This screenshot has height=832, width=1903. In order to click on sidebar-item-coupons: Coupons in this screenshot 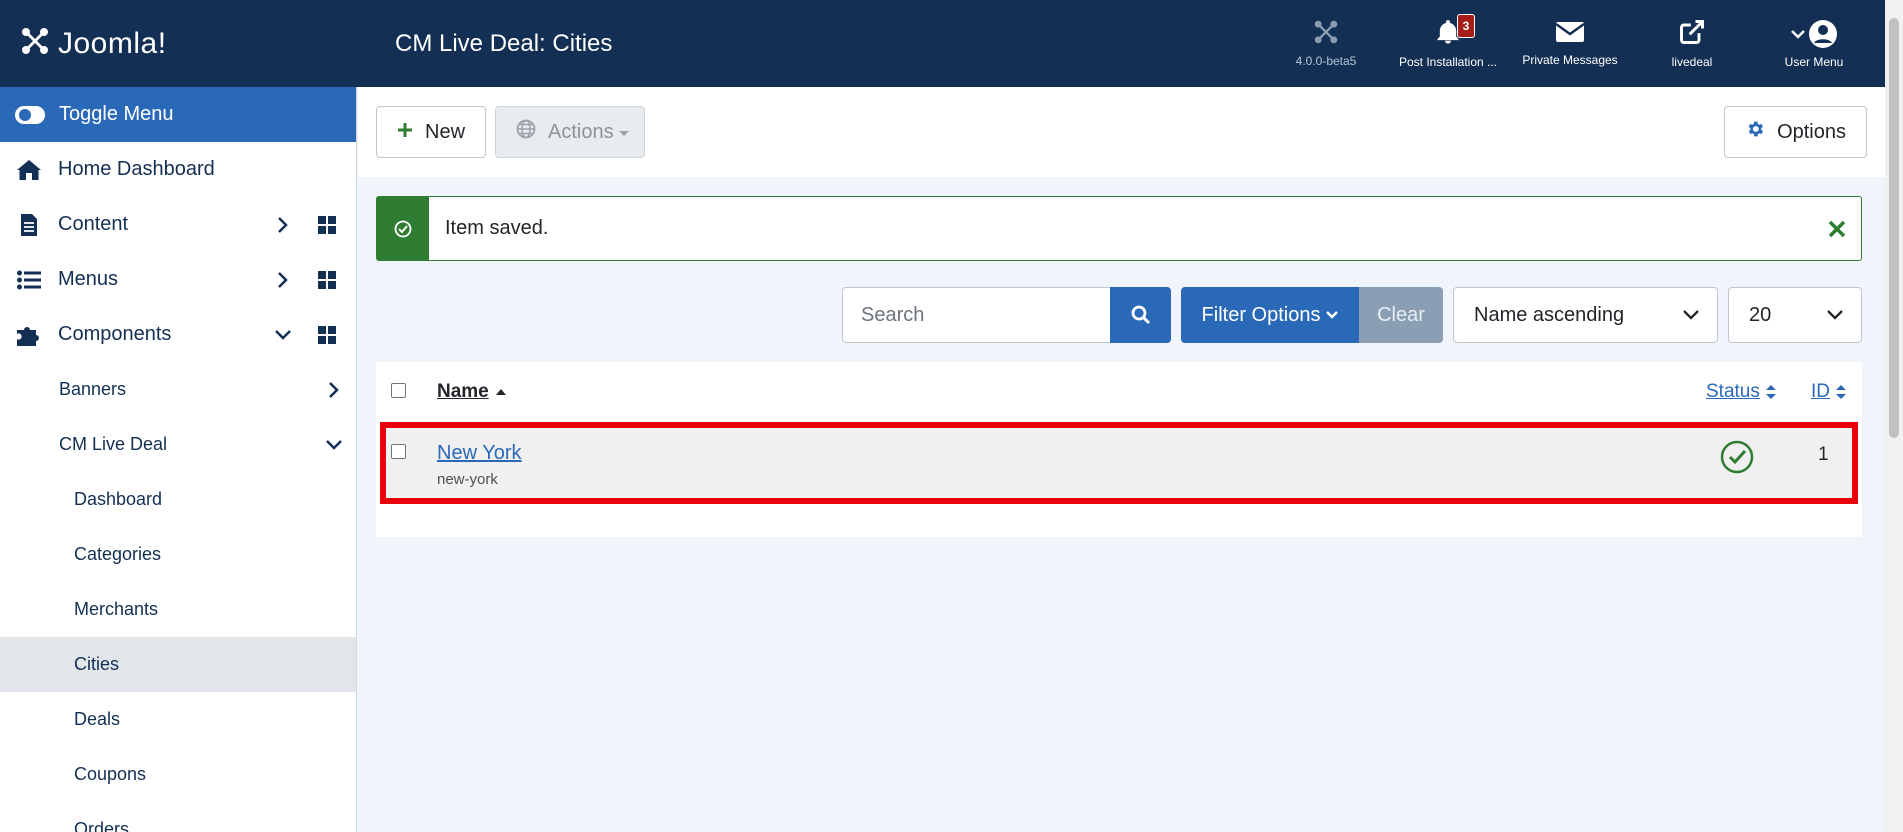, I will do `click(178, 774)`.